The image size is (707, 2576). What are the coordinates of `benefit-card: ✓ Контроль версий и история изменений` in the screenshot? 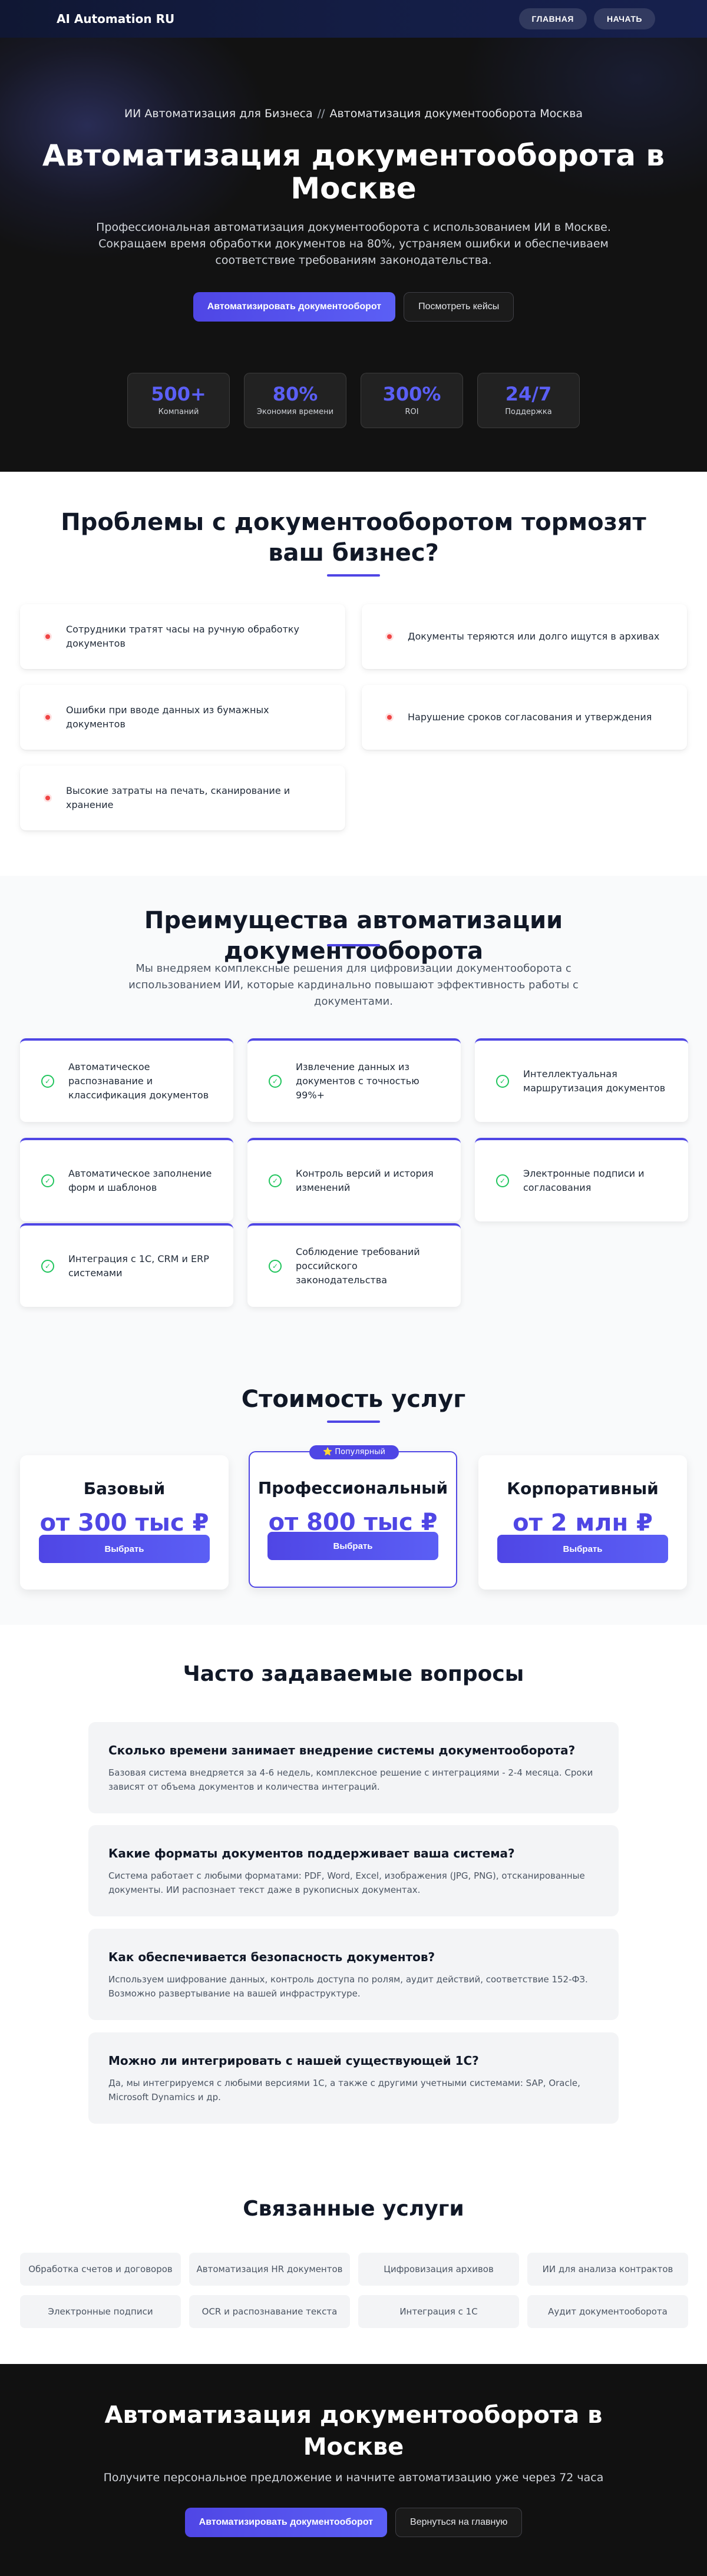 It's located at (354, 1179).